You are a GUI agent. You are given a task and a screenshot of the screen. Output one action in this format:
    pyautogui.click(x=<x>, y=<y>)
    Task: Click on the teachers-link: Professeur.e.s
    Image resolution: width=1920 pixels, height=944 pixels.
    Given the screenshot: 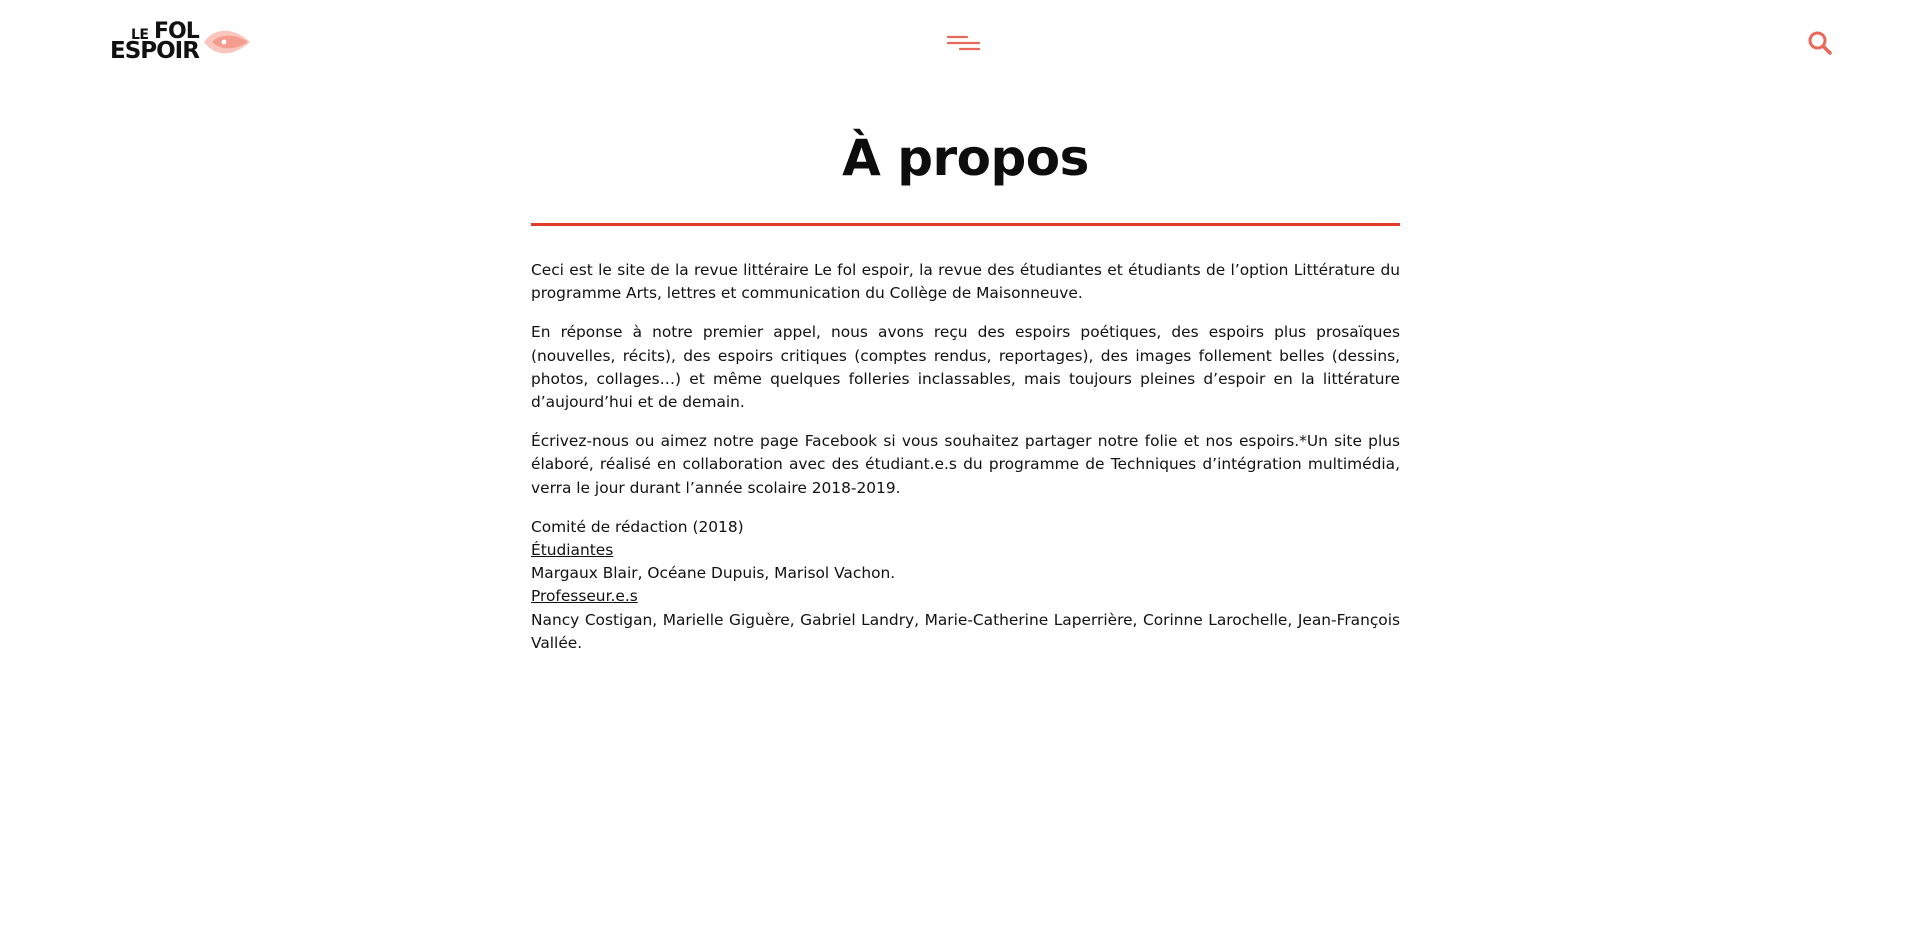 What is the action you would take?
    pyautogui.click(x=584, y=596)
    